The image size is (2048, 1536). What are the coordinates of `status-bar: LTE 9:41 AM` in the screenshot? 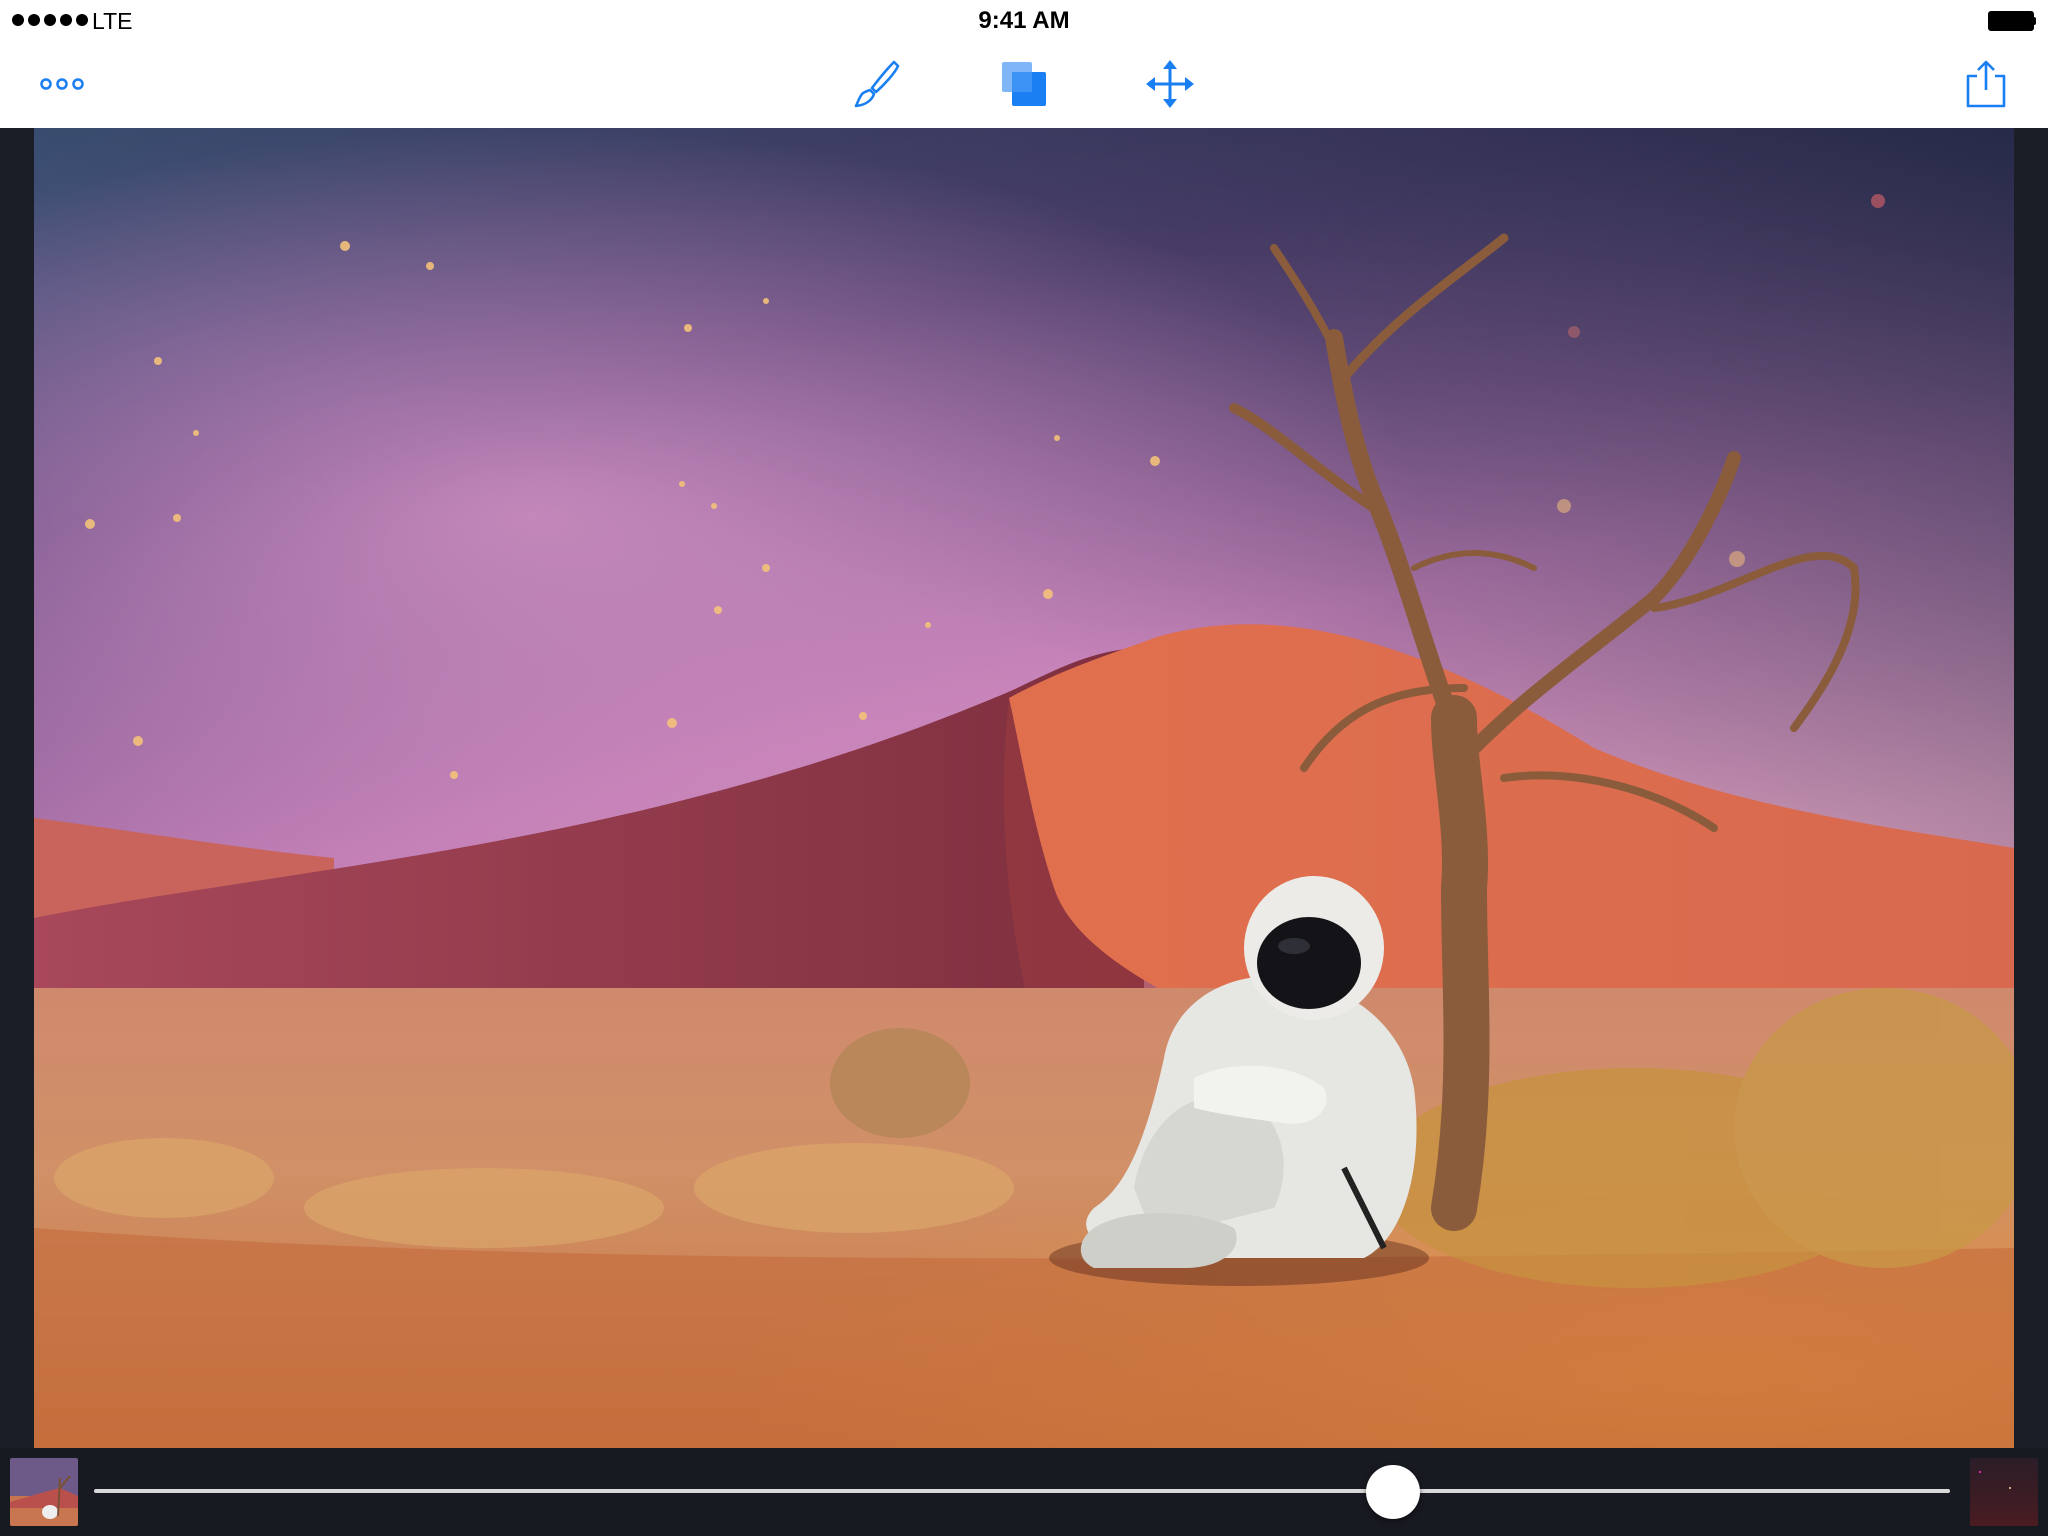 It's located at (1024, 20).